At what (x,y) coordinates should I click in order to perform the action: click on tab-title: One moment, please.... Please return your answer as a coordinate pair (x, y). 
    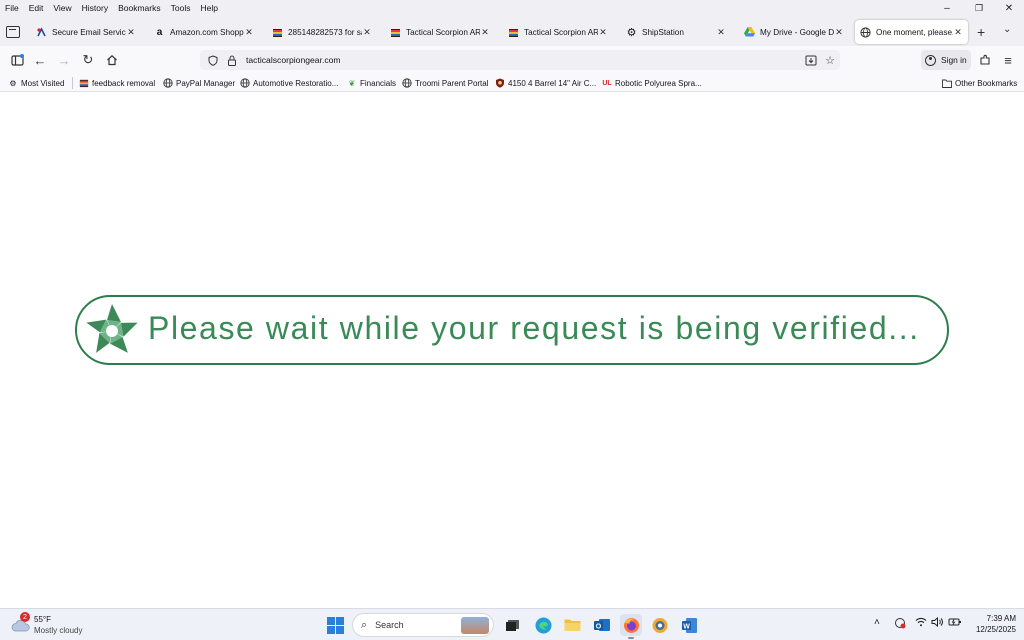
    Looking at the image, I should click on (914, 32).